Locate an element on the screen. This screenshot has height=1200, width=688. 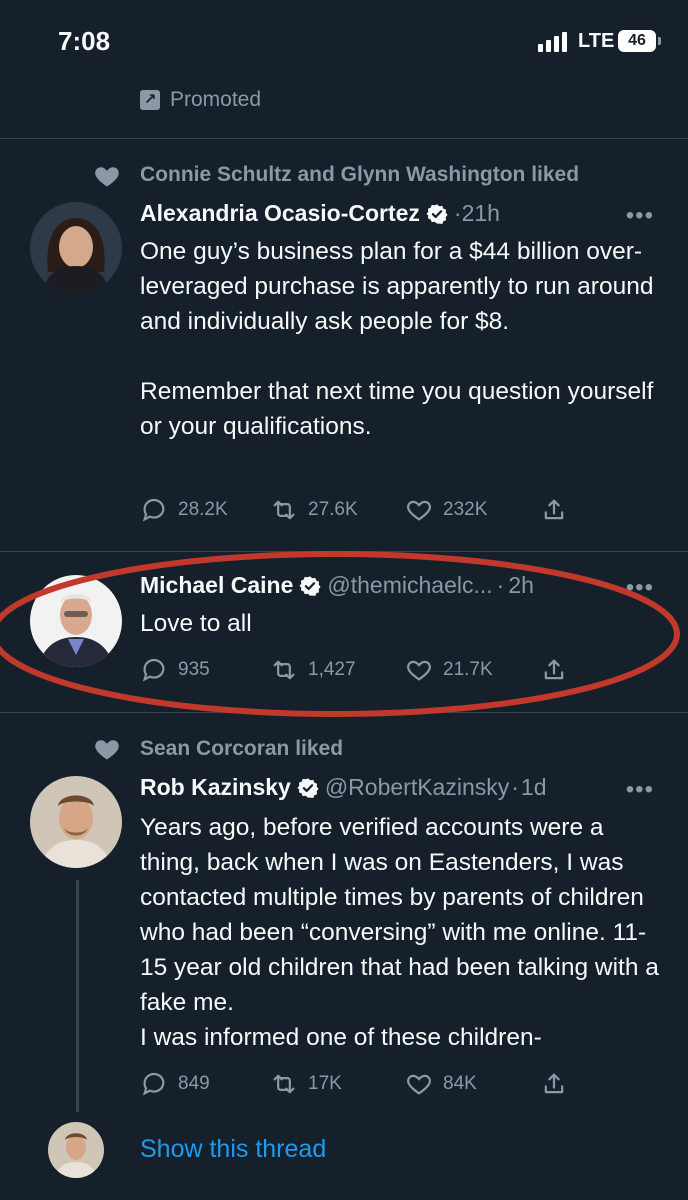
like-count: 84K is located at coordinates (460, 1083).